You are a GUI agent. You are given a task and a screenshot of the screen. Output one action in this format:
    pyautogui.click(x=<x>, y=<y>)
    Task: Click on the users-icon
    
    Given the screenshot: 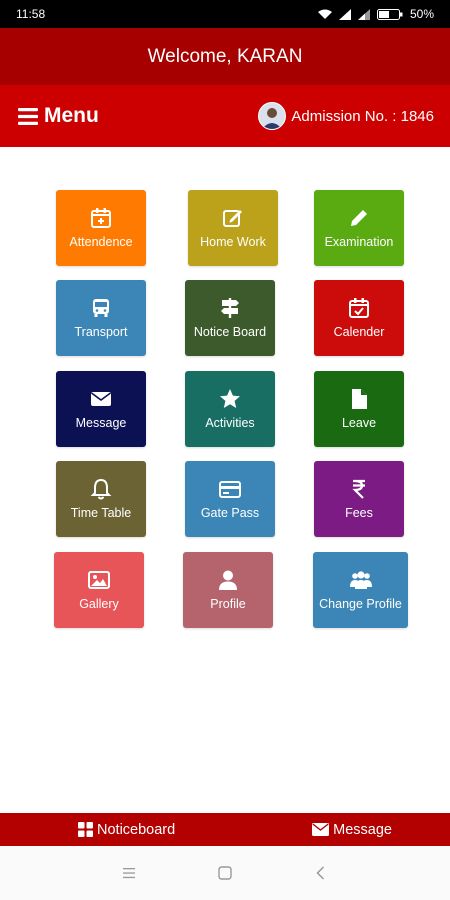 What is the action you would take?
    pyautogui.click(x=360, y=580)
    